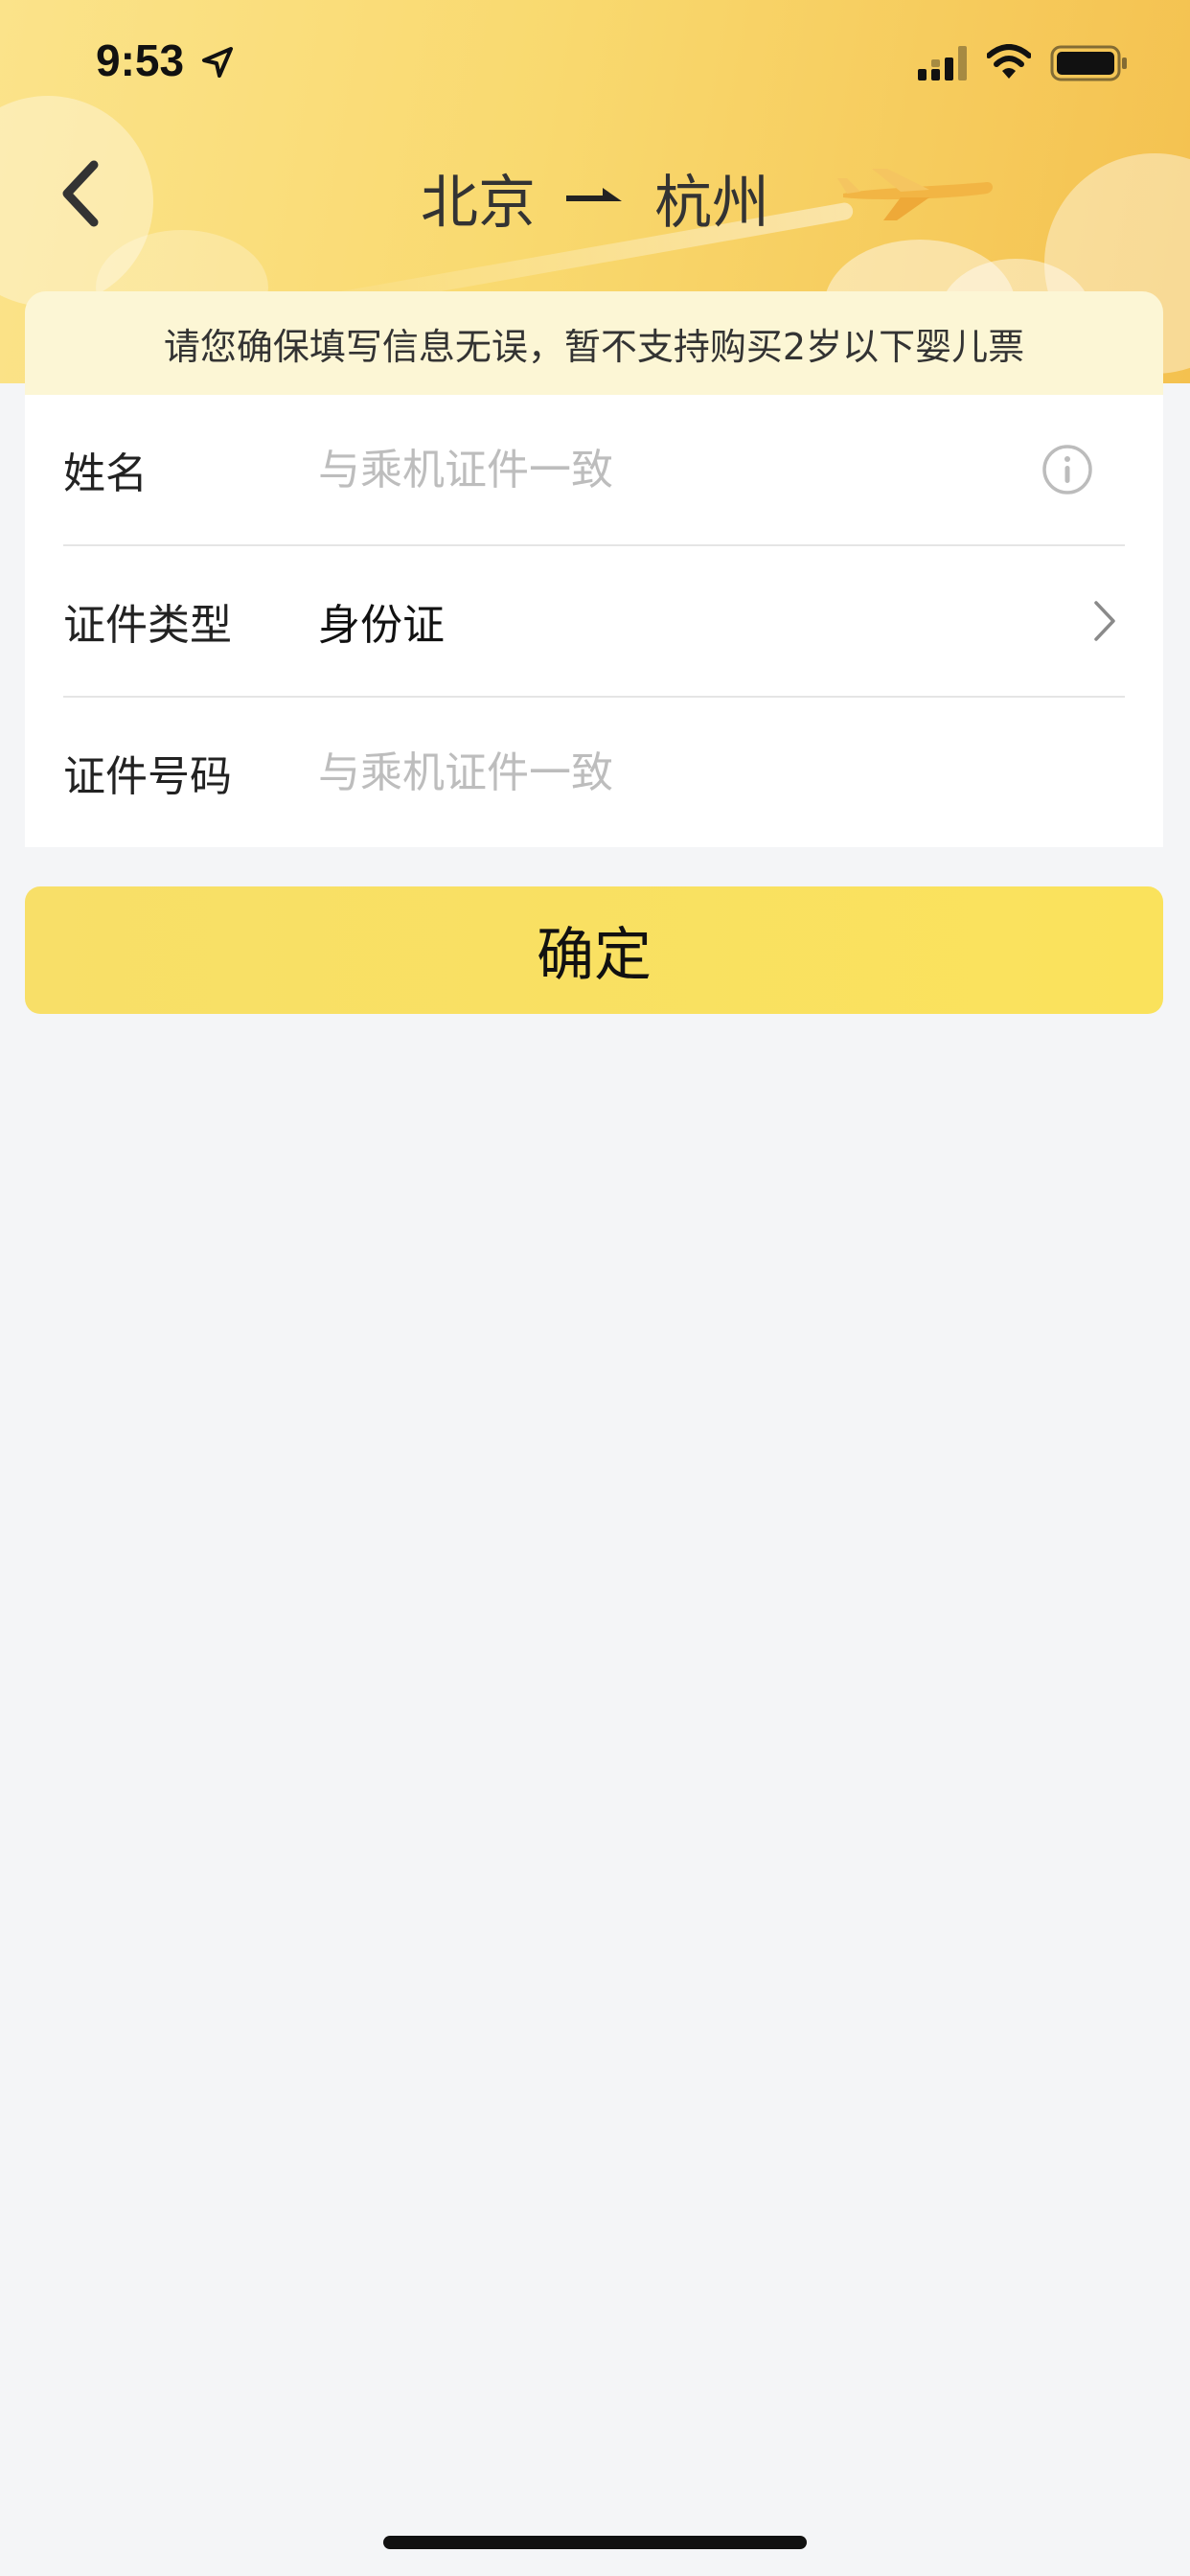 The image size is (1190, 2576). What do you see at coordinates (704, 621) in the screenshot?
I see `id-type-value: 身份证` at bounding box center [704, 621].